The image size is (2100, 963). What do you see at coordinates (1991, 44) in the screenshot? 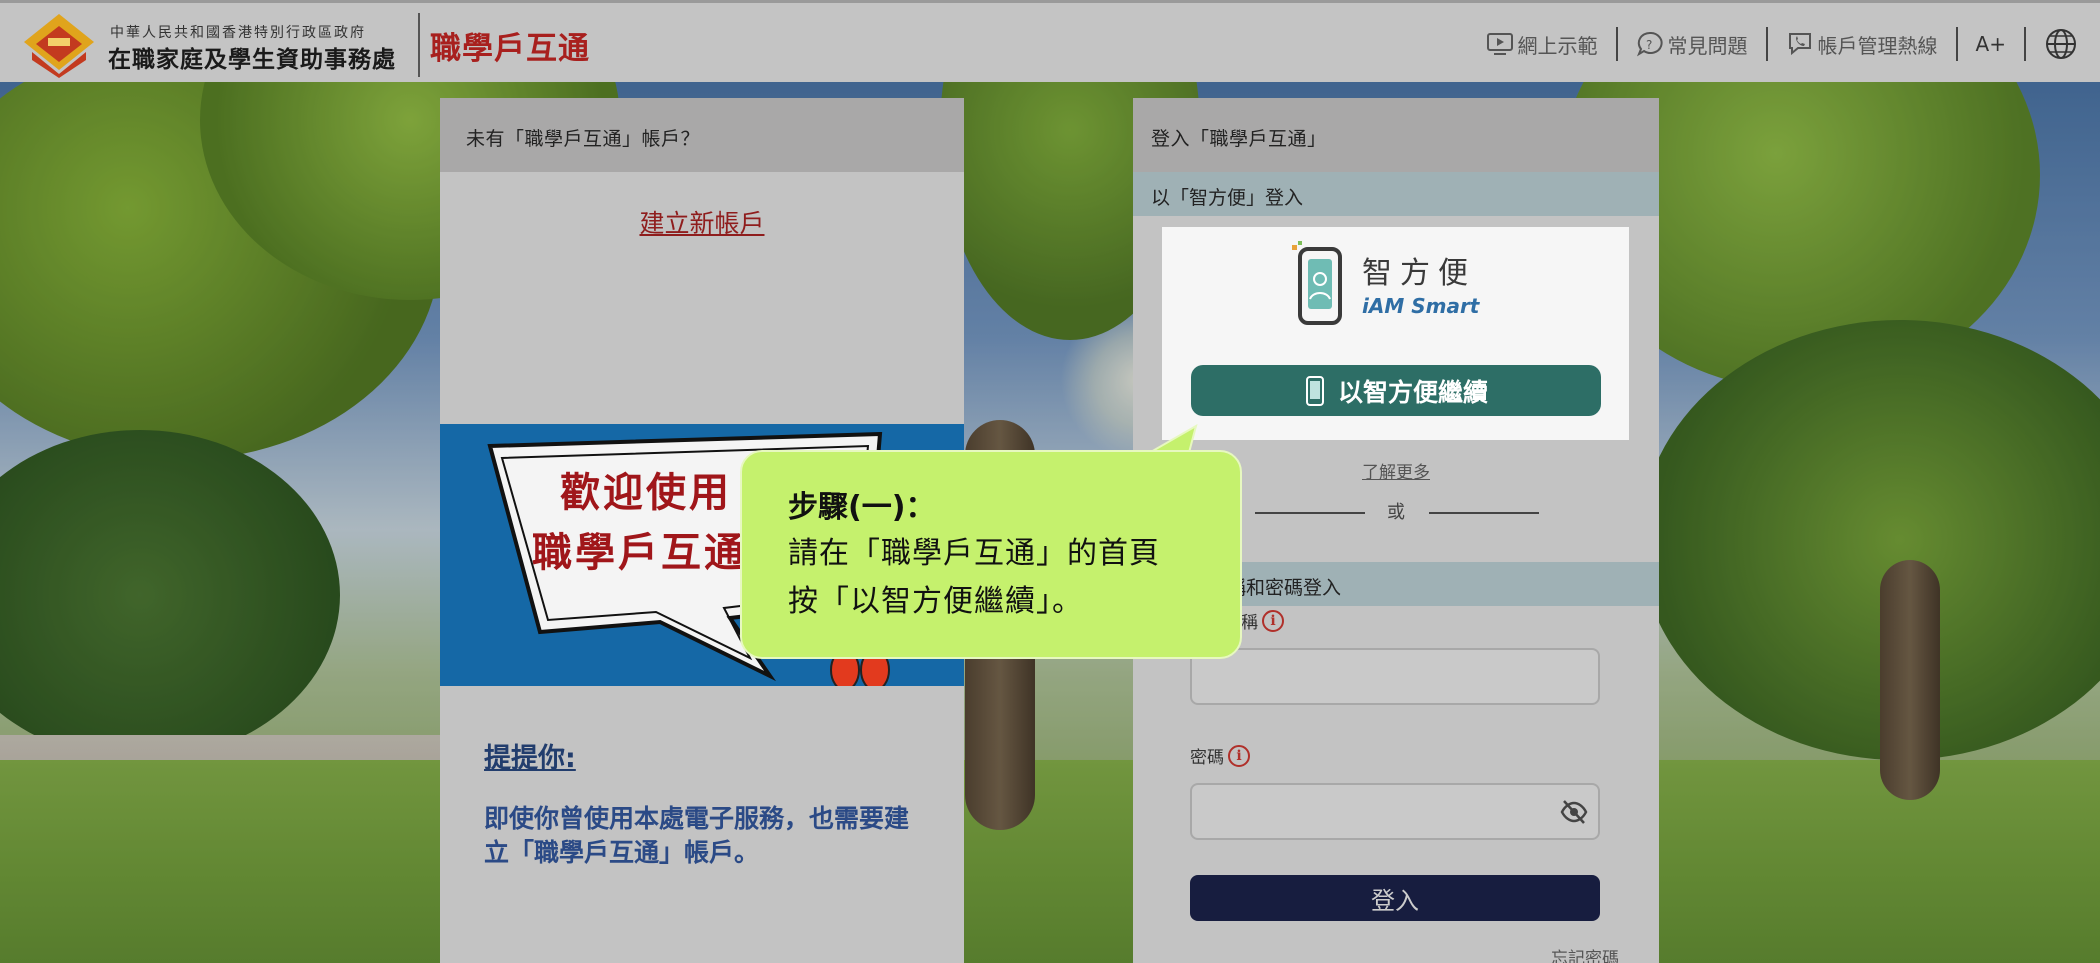
I see `font-size-toggle-button: A+` at bounding box center [1991, 44].